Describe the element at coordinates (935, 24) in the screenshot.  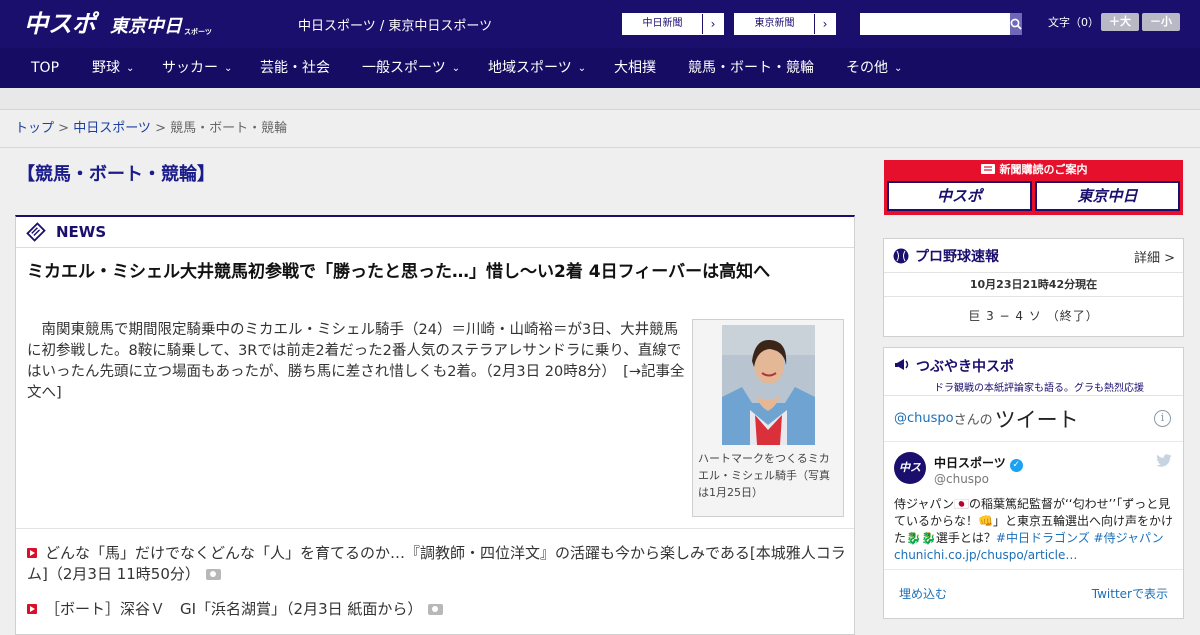
I see `search-input` at that location.